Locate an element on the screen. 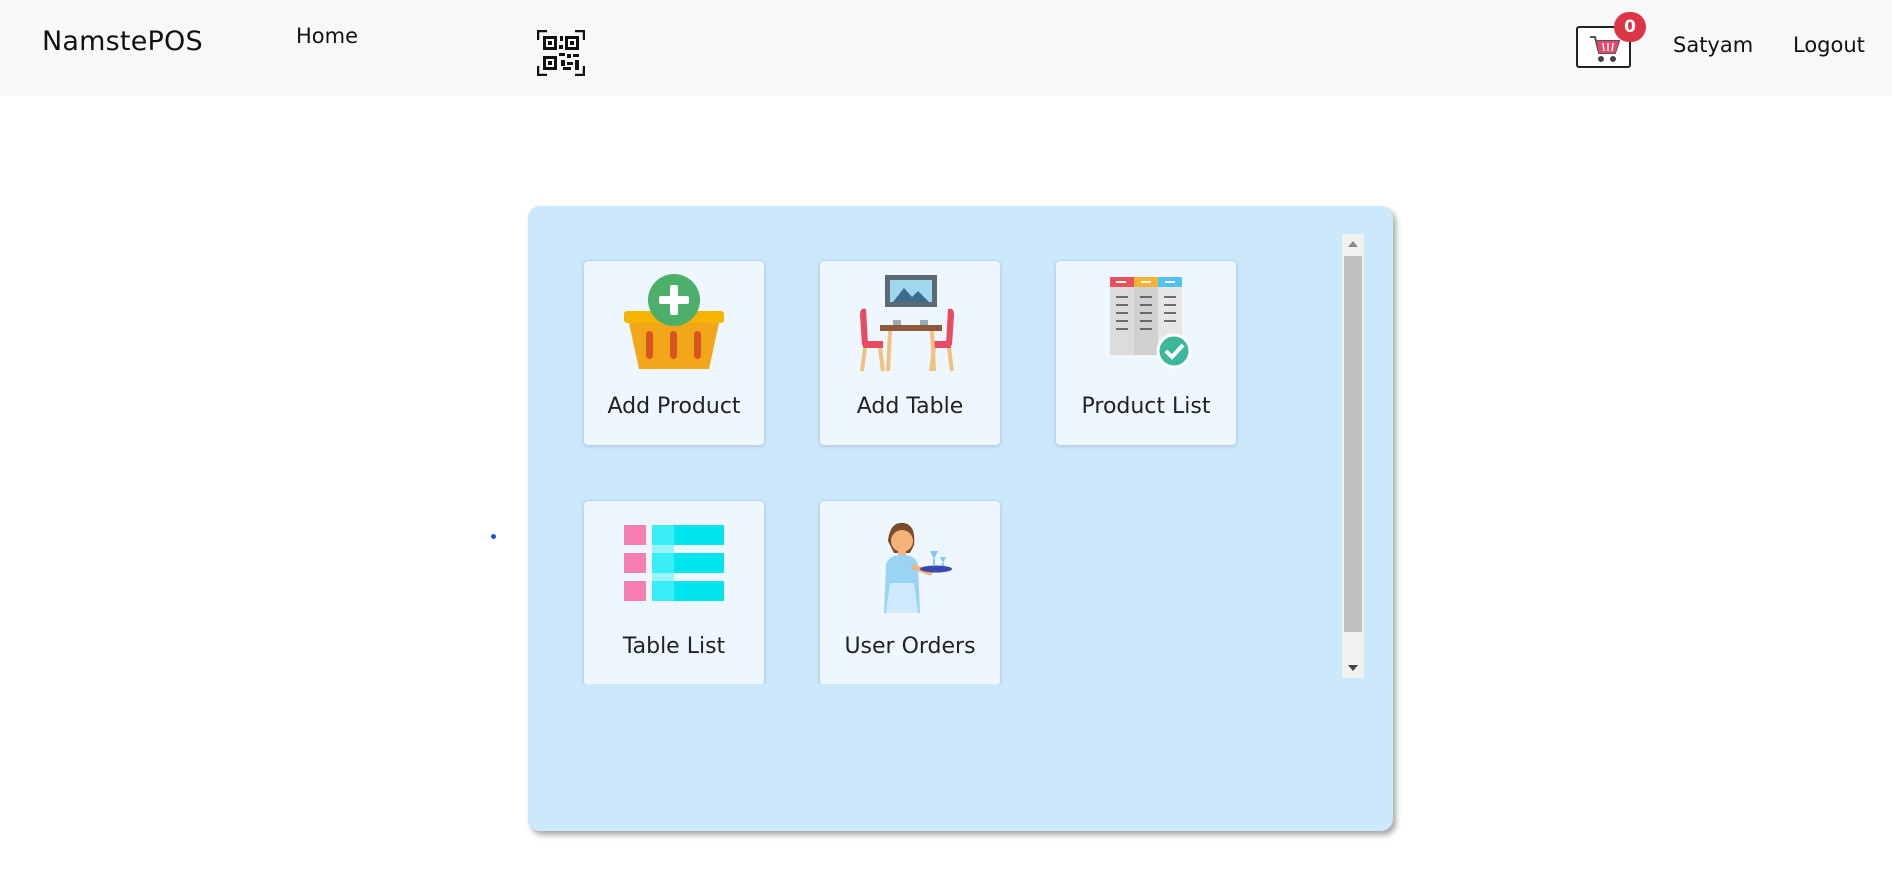 This screenshot has width=1892, height=893. tile-user-orders: User Orders is located at coordinates (910, 592).